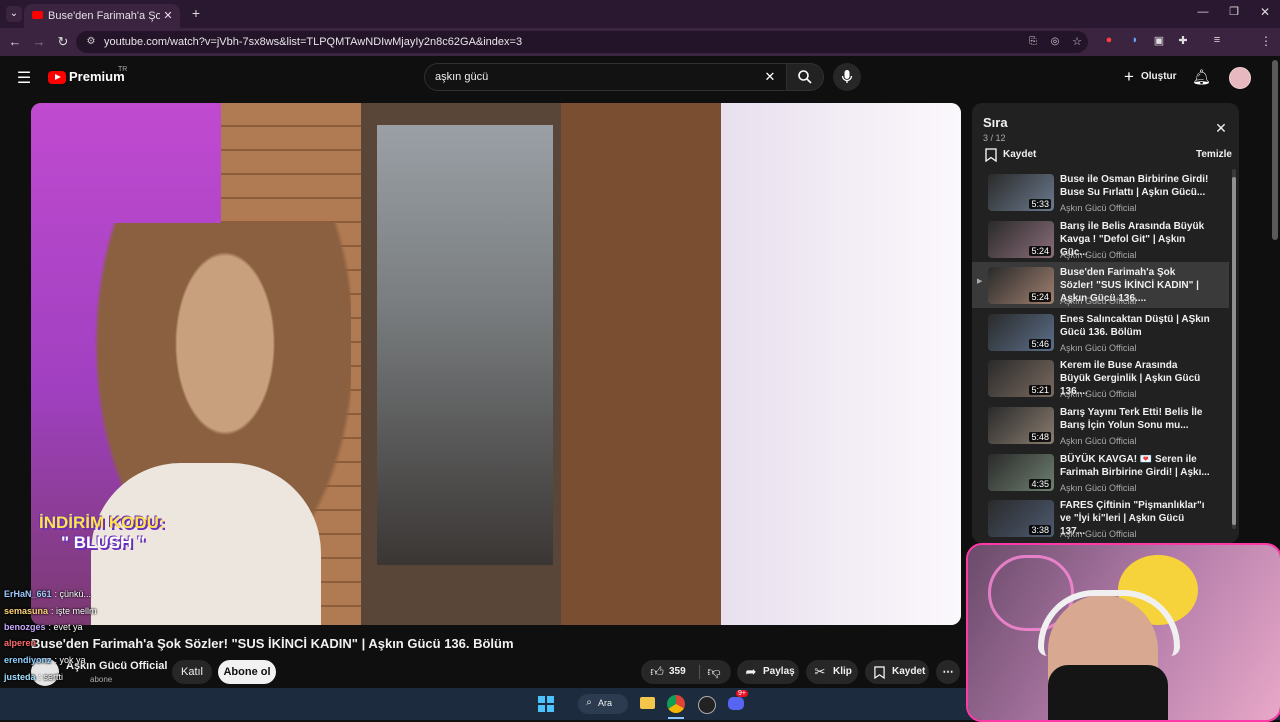 This screenshot has width=1280, height=722. What do you see at coordinates (699, 672) in the screenshot?
I see `like-divider` at bounding box center [699, 672].